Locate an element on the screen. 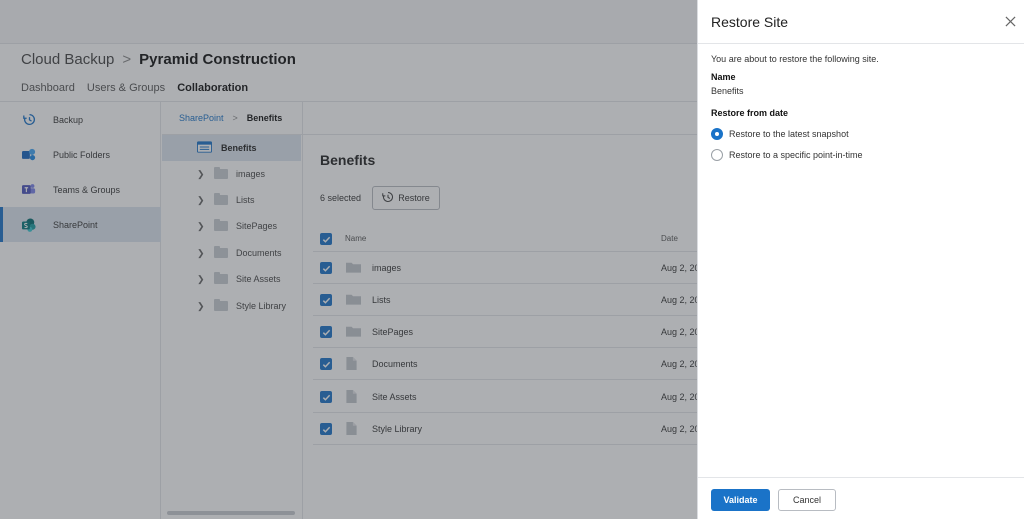 This screenshot has height=519, width=1024. cancel-button: Cancel is located at coordinates (807, 500).